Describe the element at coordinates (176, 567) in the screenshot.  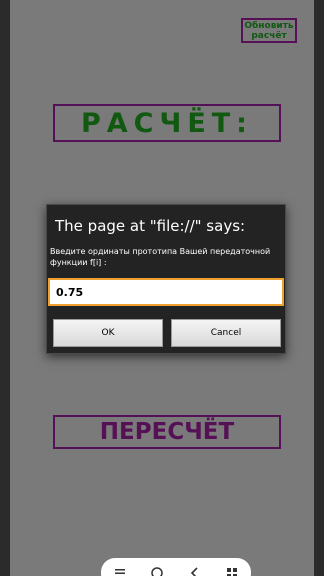
I see `navigation-bar` at that location.